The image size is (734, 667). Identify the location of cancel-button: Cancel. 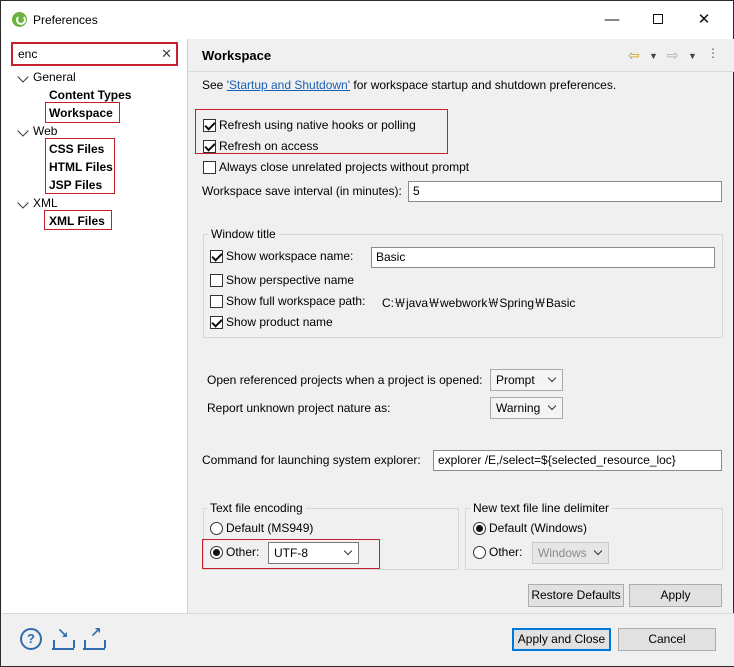
(667, 639).